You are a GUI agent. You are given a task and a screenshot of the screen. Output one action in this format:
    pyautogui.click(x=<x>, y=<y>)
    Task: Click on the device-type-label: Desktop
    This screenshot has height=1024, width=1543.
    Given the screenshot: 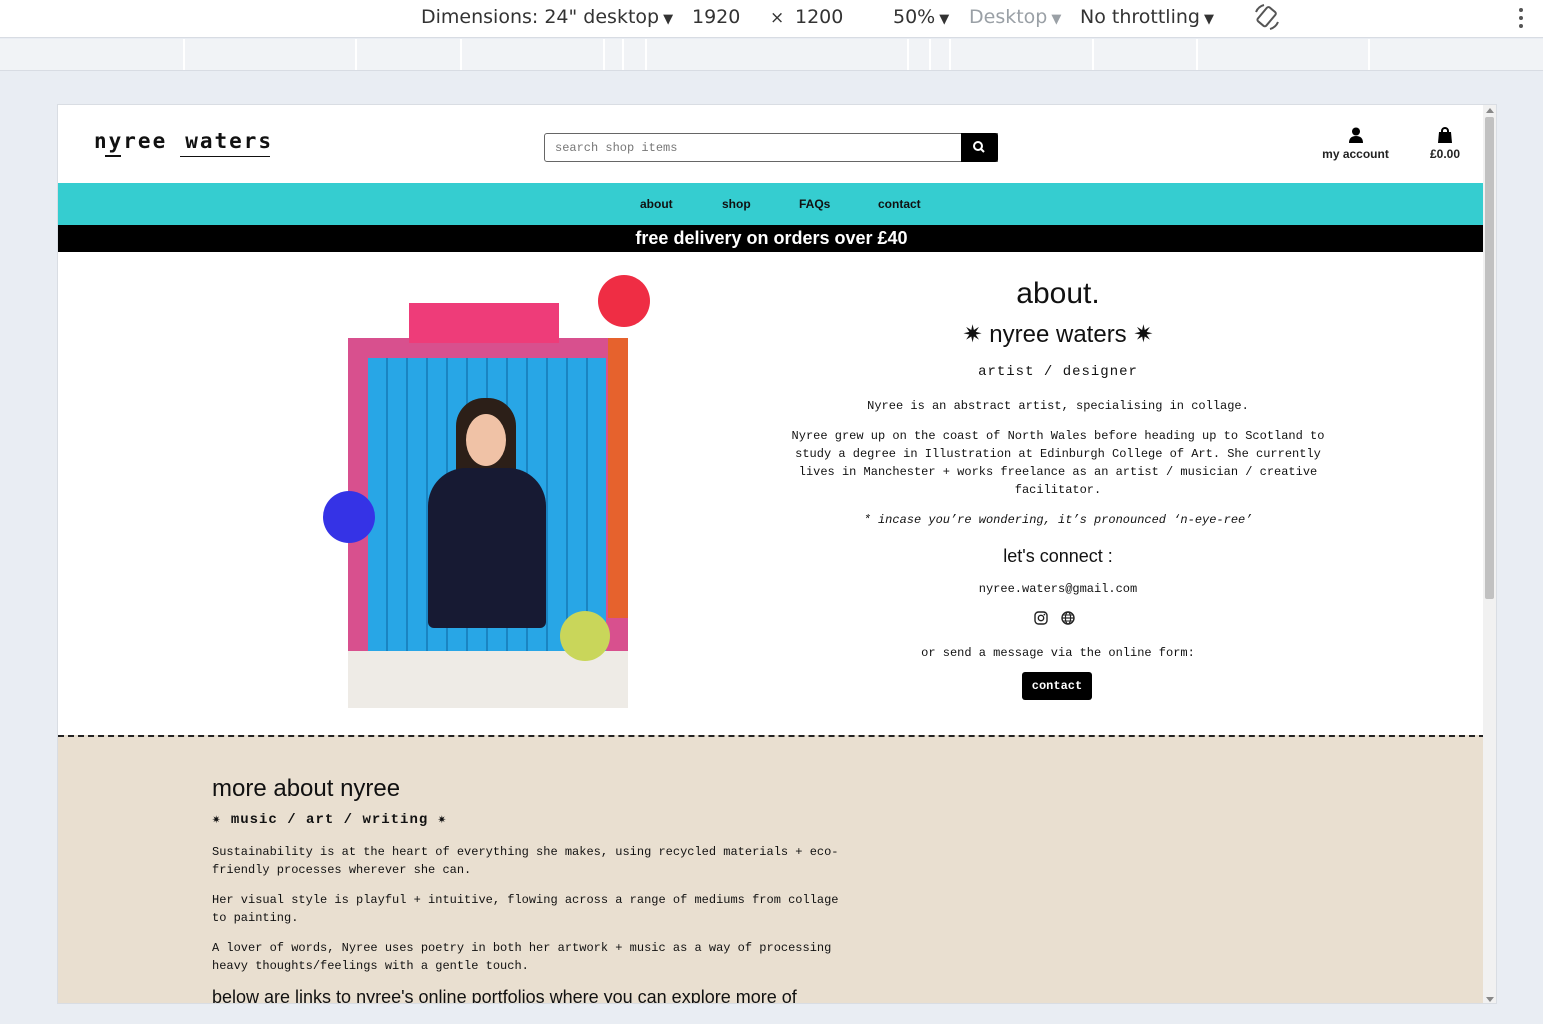 What is the action you would take?
    pyautogui.click(x=1008, y=17)
    